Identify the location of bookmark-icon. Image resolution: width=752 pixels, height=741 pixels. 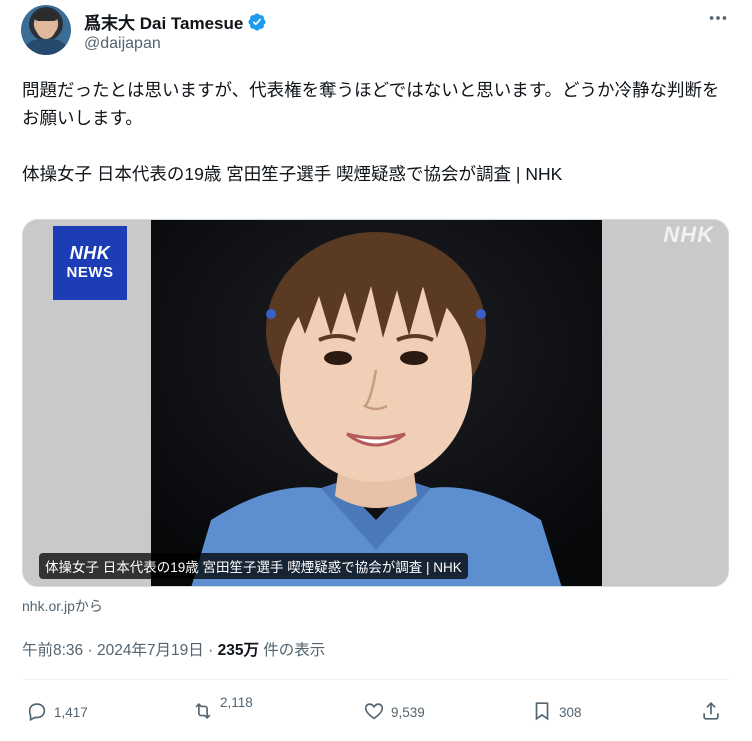
(542, 712).